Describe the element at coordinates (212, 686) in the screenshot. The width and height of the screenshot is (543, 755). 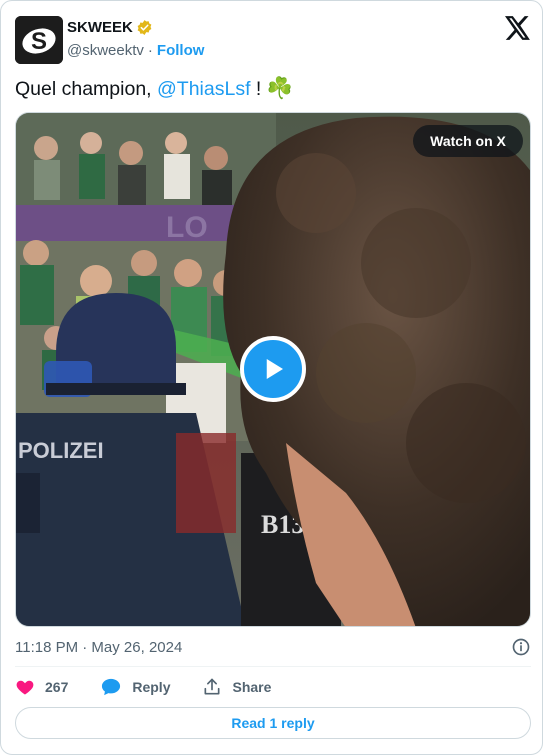
I see `share-icon` at that location.